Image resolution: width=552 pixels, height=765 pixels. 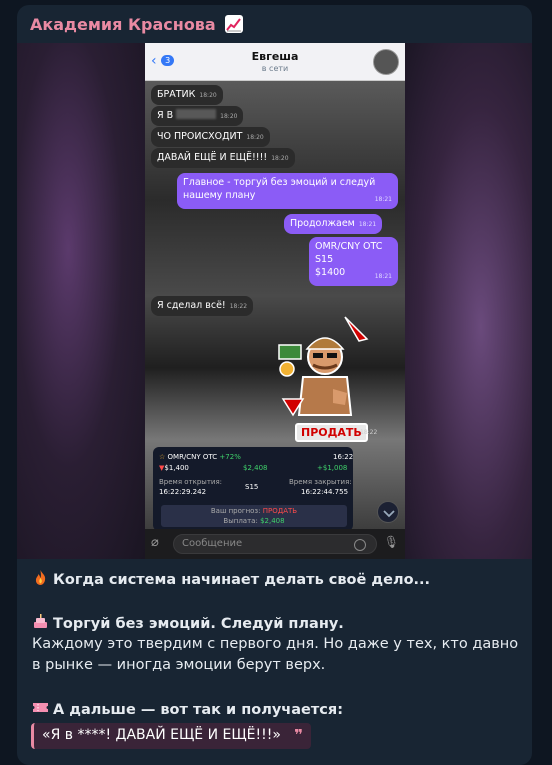 I want to click on message-input-bar: ⌀ Сообщение 🎙, so click(x=275, y=544).